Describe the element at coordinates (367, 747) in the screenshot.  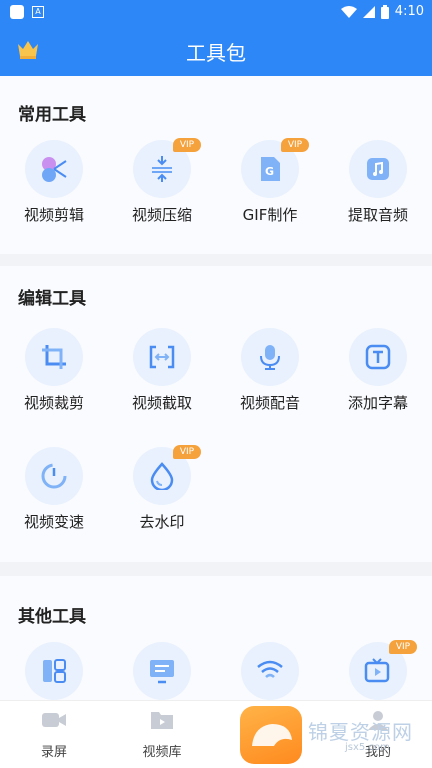
I see `watermark-url: jsx5.com` at that location.